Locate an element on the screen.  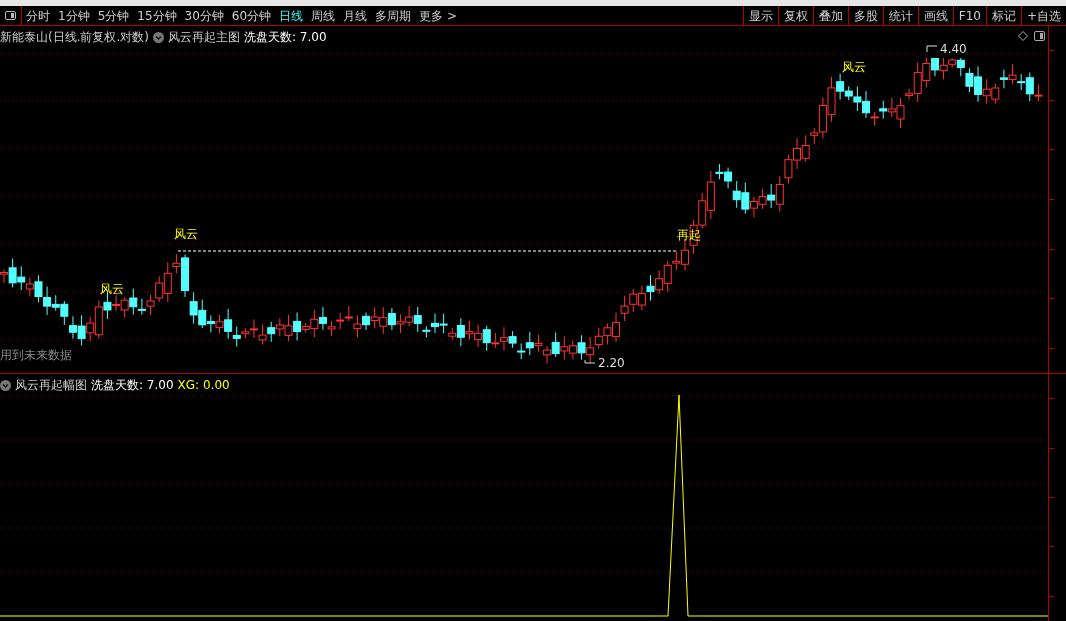
period-tab: 60分钟 is located at coordinates (251, 15).